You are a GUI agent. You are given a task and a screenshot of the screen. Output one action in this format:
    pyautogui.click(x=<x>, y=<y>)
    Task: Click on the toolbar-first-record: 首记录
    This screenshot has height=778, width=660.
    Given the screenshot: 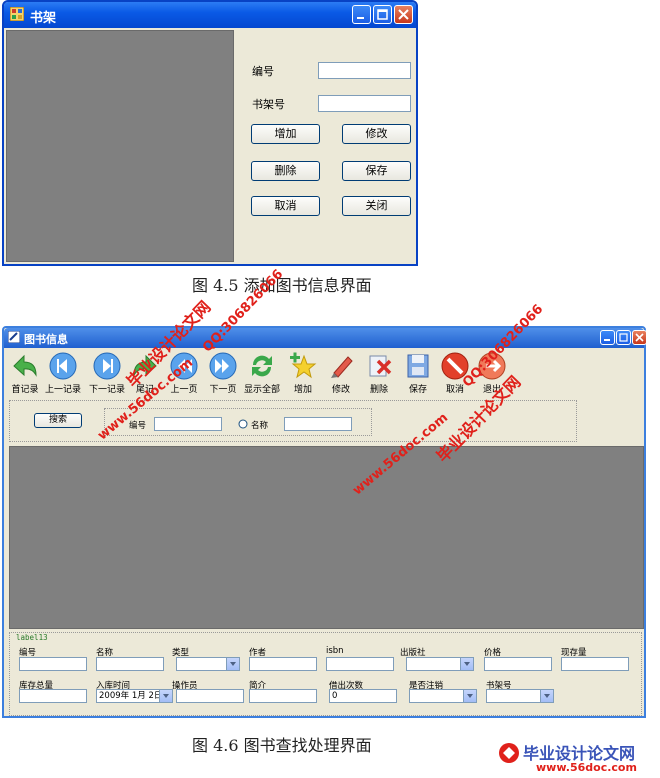 What is the action you would take?
    pyautogui.click(x=25, y=373)
    